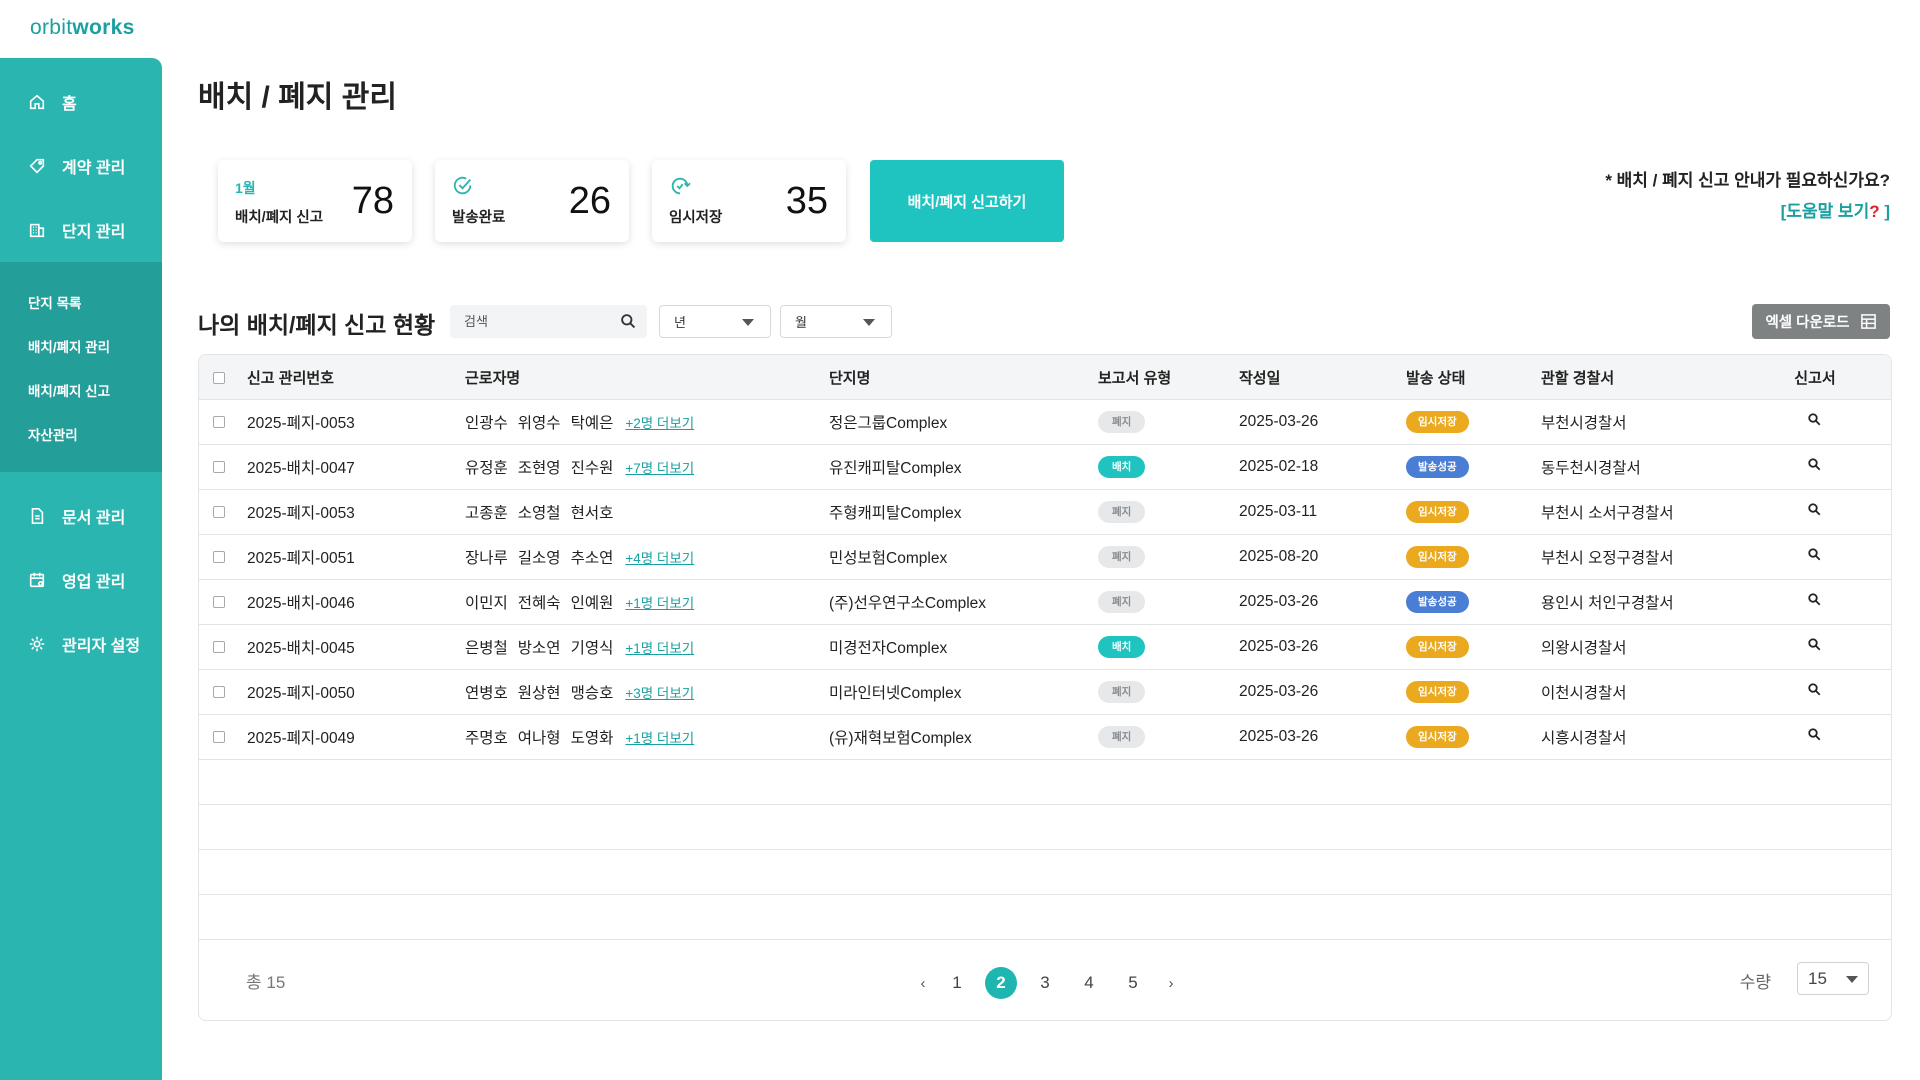 This screenshot has height=1080, width=1920. What do you see at coordinates (479, 218) in the screenshot?
I see `stat-label: 발송완료` at bounding box center [479, 218].